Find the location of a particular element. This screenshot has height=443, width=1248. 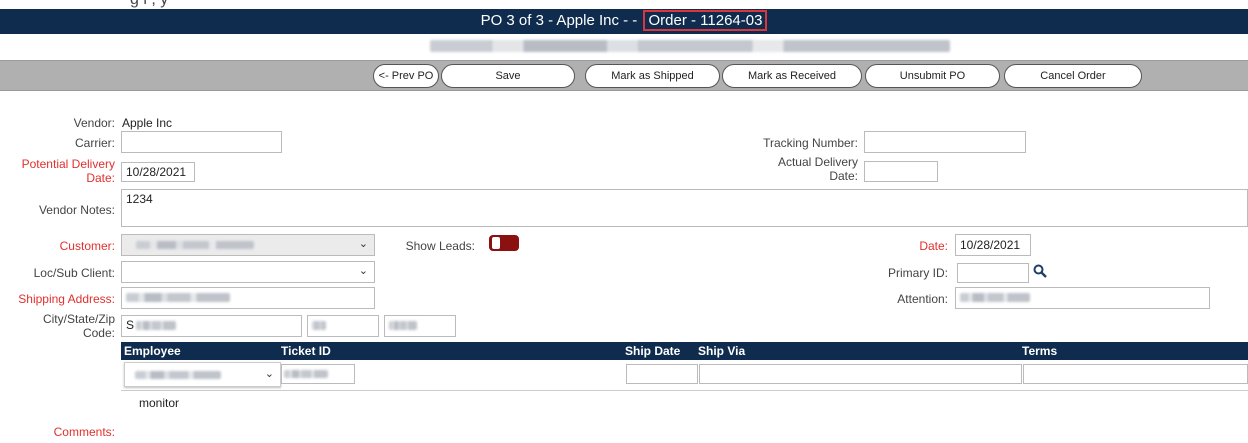

shipping-address-input is located at coordinates (248, 298).